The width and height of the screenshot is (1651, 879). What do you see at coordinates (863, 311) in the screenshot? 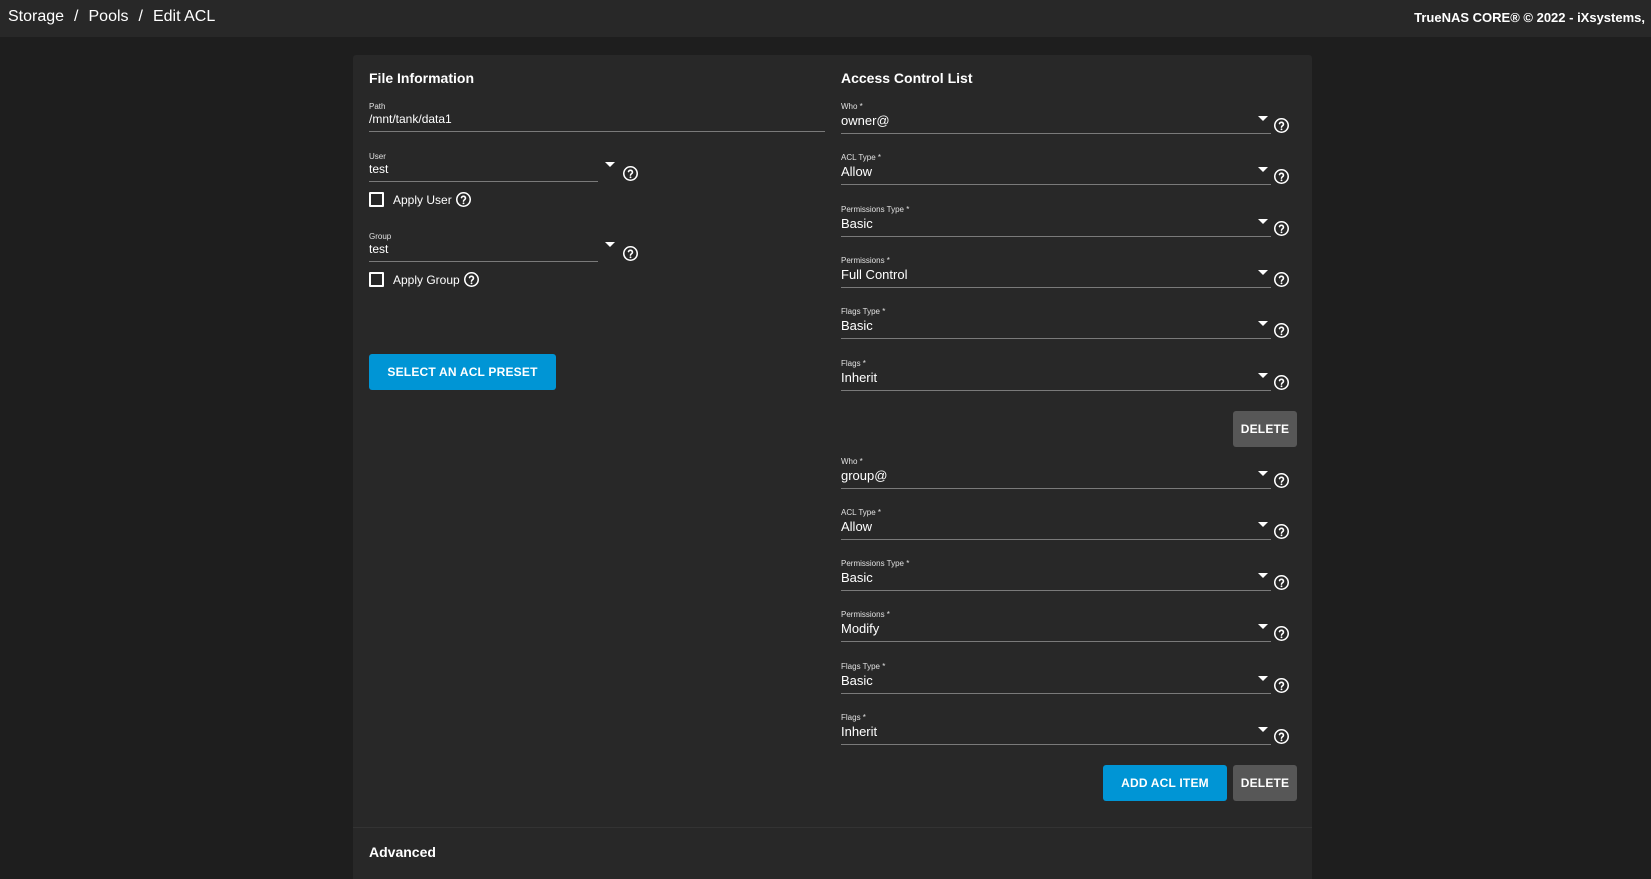
I see `flags-type-label: Flags Type *` at bounding box center [863, 311].